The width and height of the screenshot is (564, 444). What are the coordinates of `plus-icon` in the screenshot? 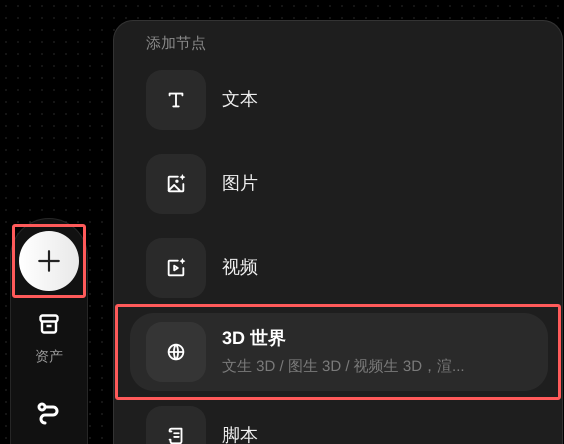 It's located at (49, 261).